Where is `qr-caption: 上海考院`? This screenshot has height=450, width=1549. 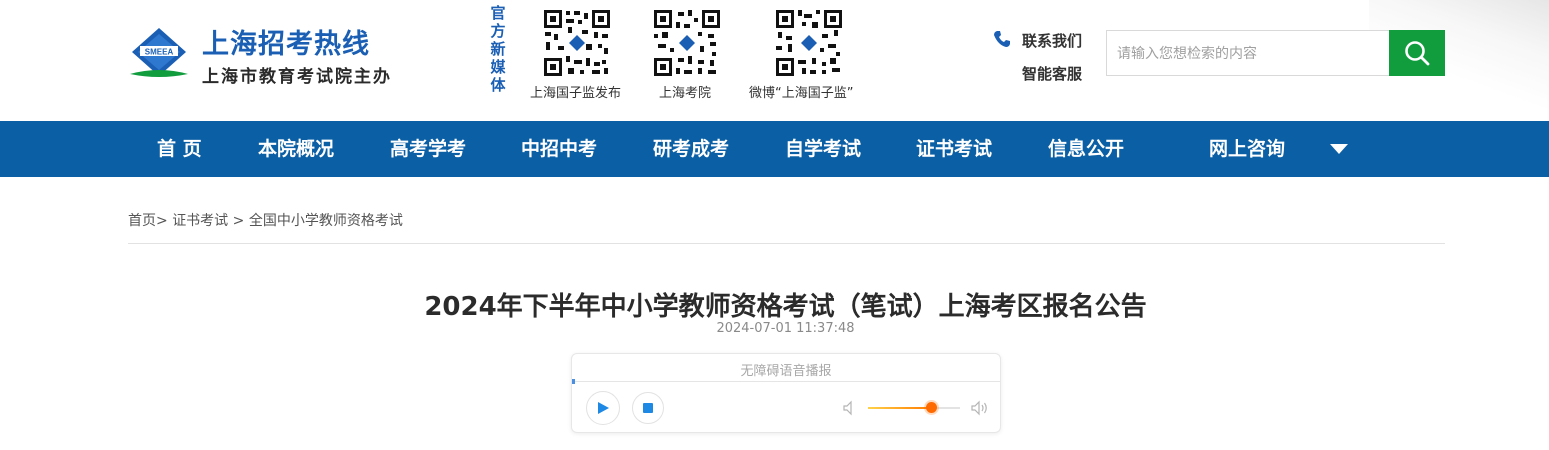
qr-caption: 上海考院 is located at coordinates (685, 93).